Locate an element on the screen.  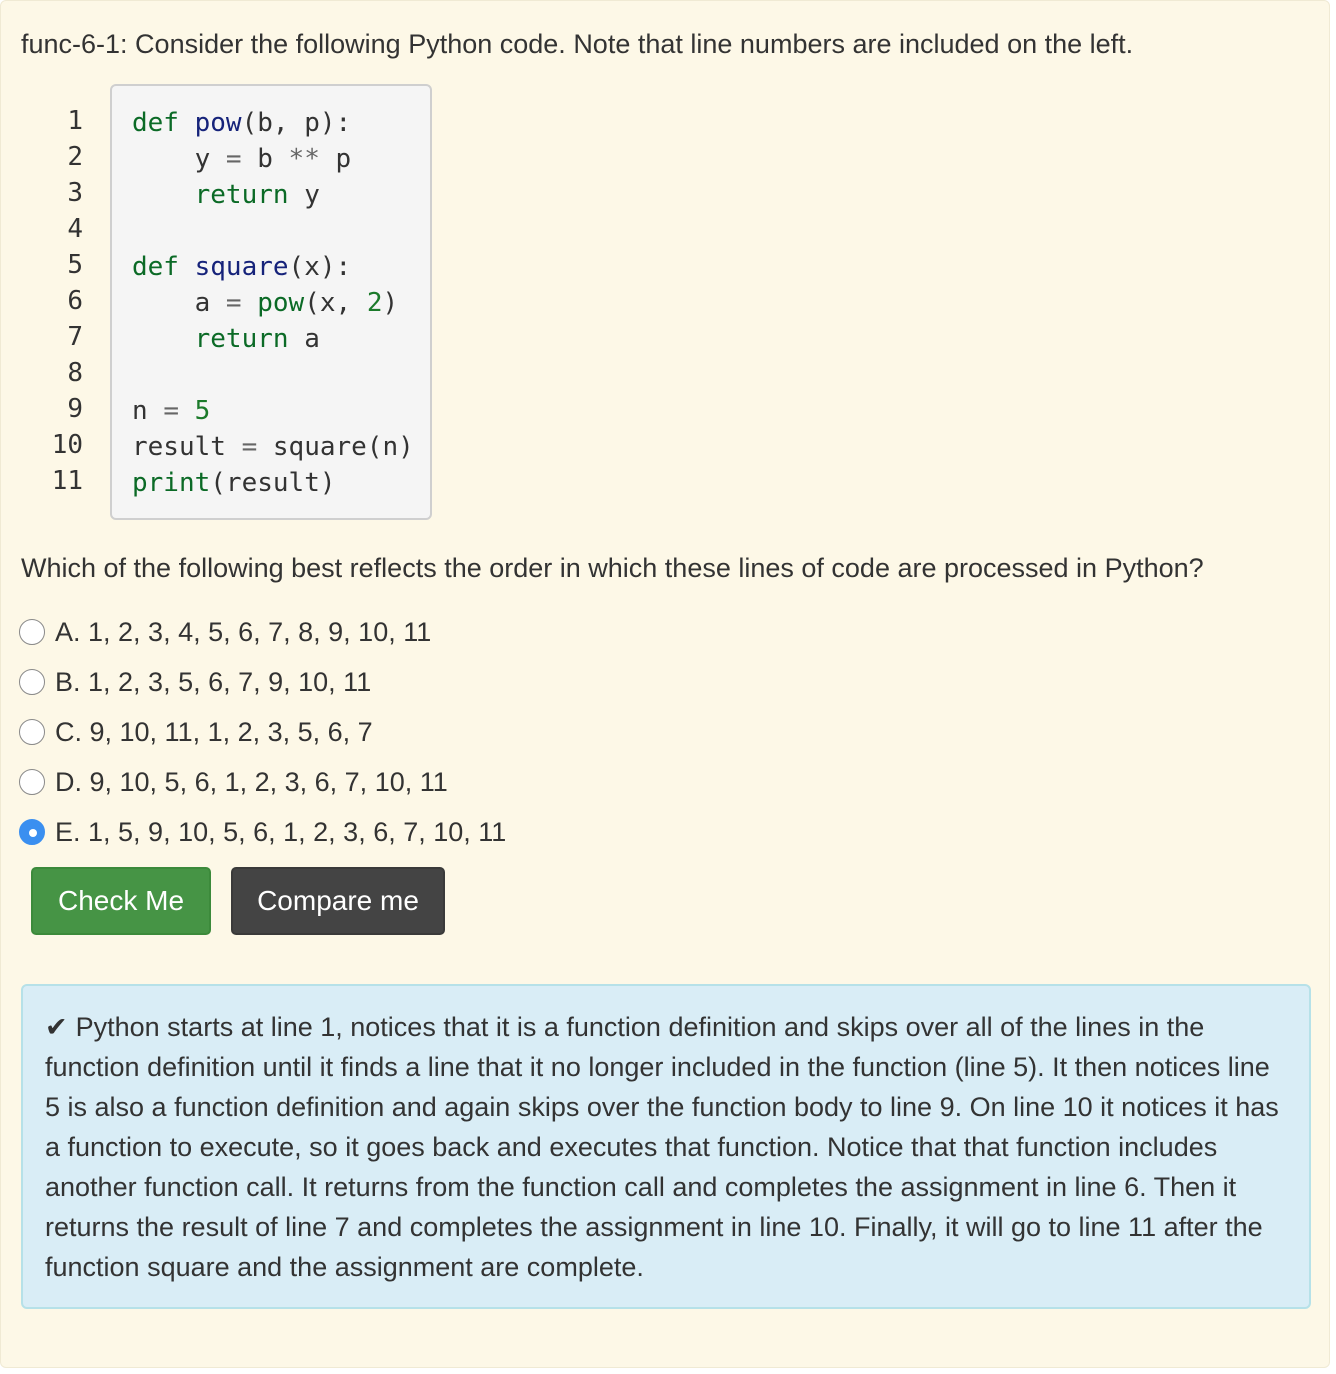
answer-option: C. 9, 10, 11, 1, 2, 3, 5, 6, 7 is located at coordinates (262, 732).